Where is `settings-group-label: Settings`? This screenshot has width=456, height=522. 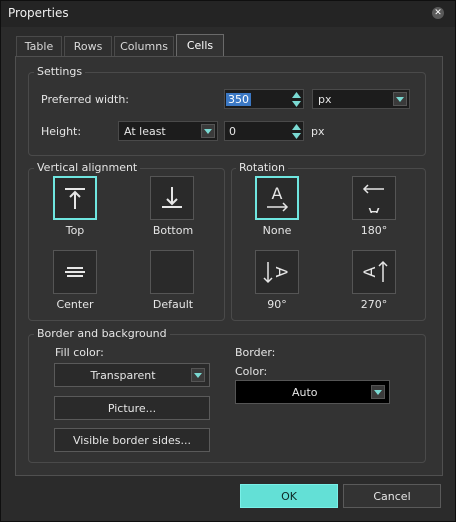
settings-group-label: Settings is located at coordinates (60, 71).